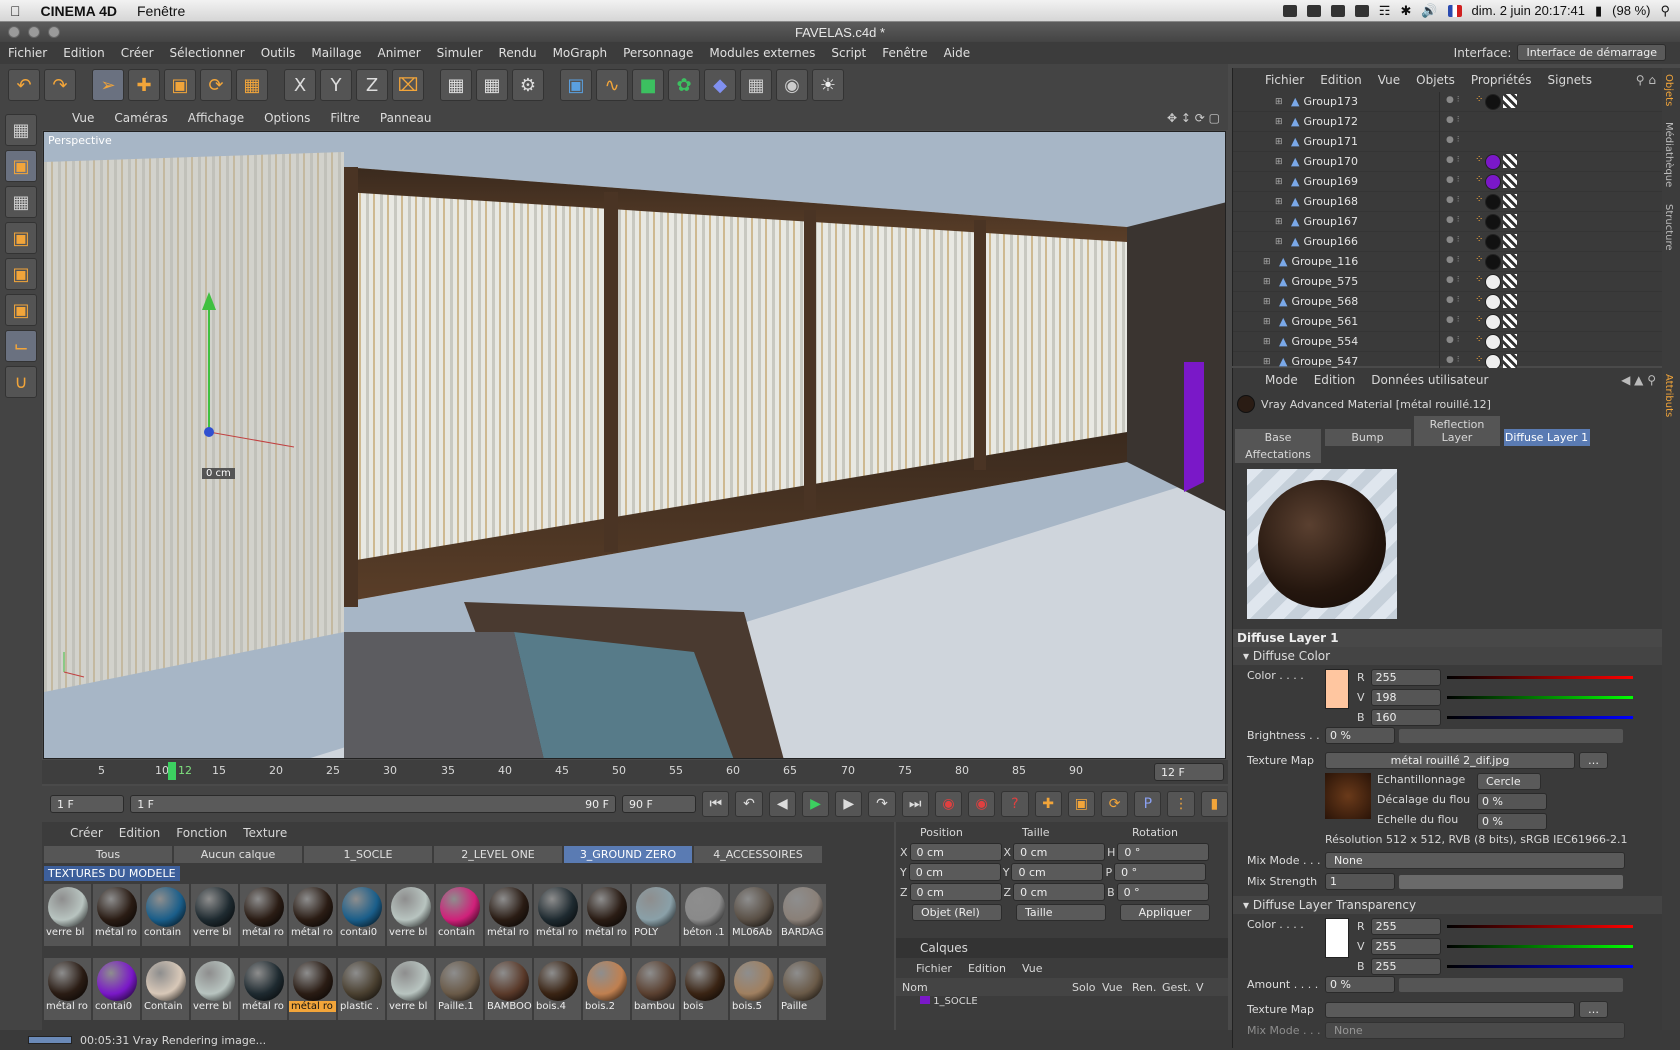  I want to click on menu-creer: Créer, so click(137, 53).